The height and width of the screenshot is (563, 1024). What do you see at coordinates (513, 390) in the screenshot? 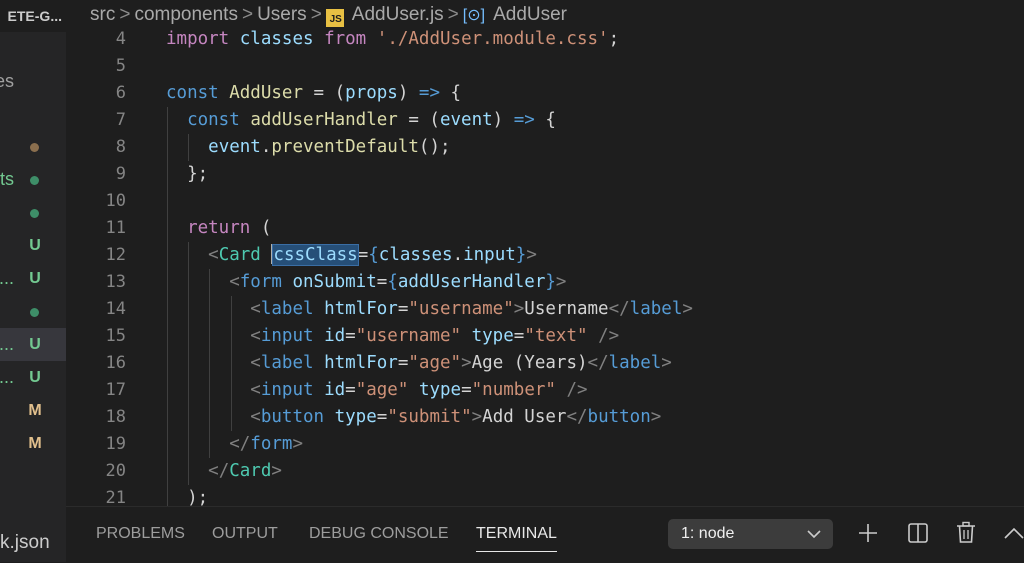
I see `code-token: "number"` at bounding box center [513, 390].